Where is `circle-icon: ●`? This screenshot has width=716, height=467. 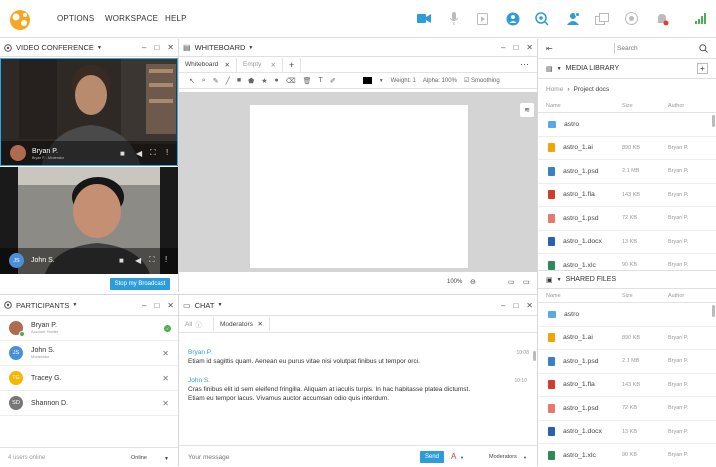
circle-icon: ● is located at coordinates (277, 80).